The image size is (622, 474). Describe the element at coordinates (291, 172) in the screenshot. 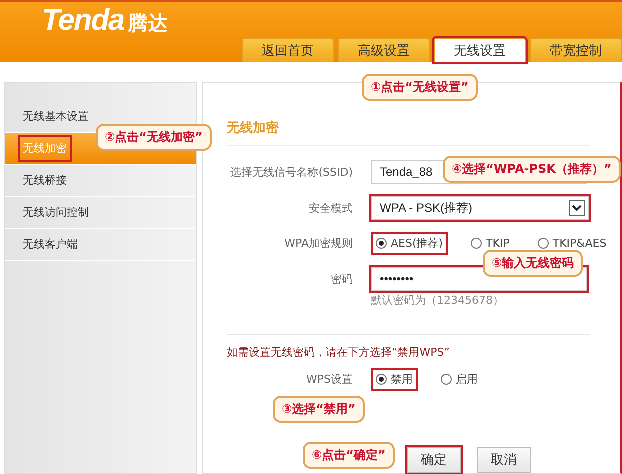

I see `field-label: 选择无线信号名称(SSID)` at that location.